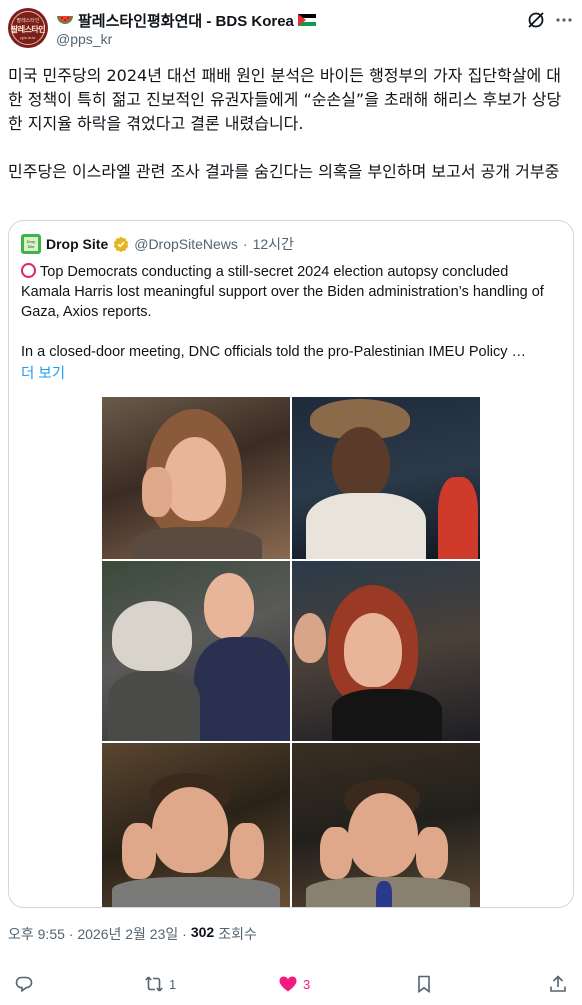 The image size is (582, 1005). Describe the element at coordinates (273, 244) in the screenshot. I see `quoted-time: 12시간` at that location.